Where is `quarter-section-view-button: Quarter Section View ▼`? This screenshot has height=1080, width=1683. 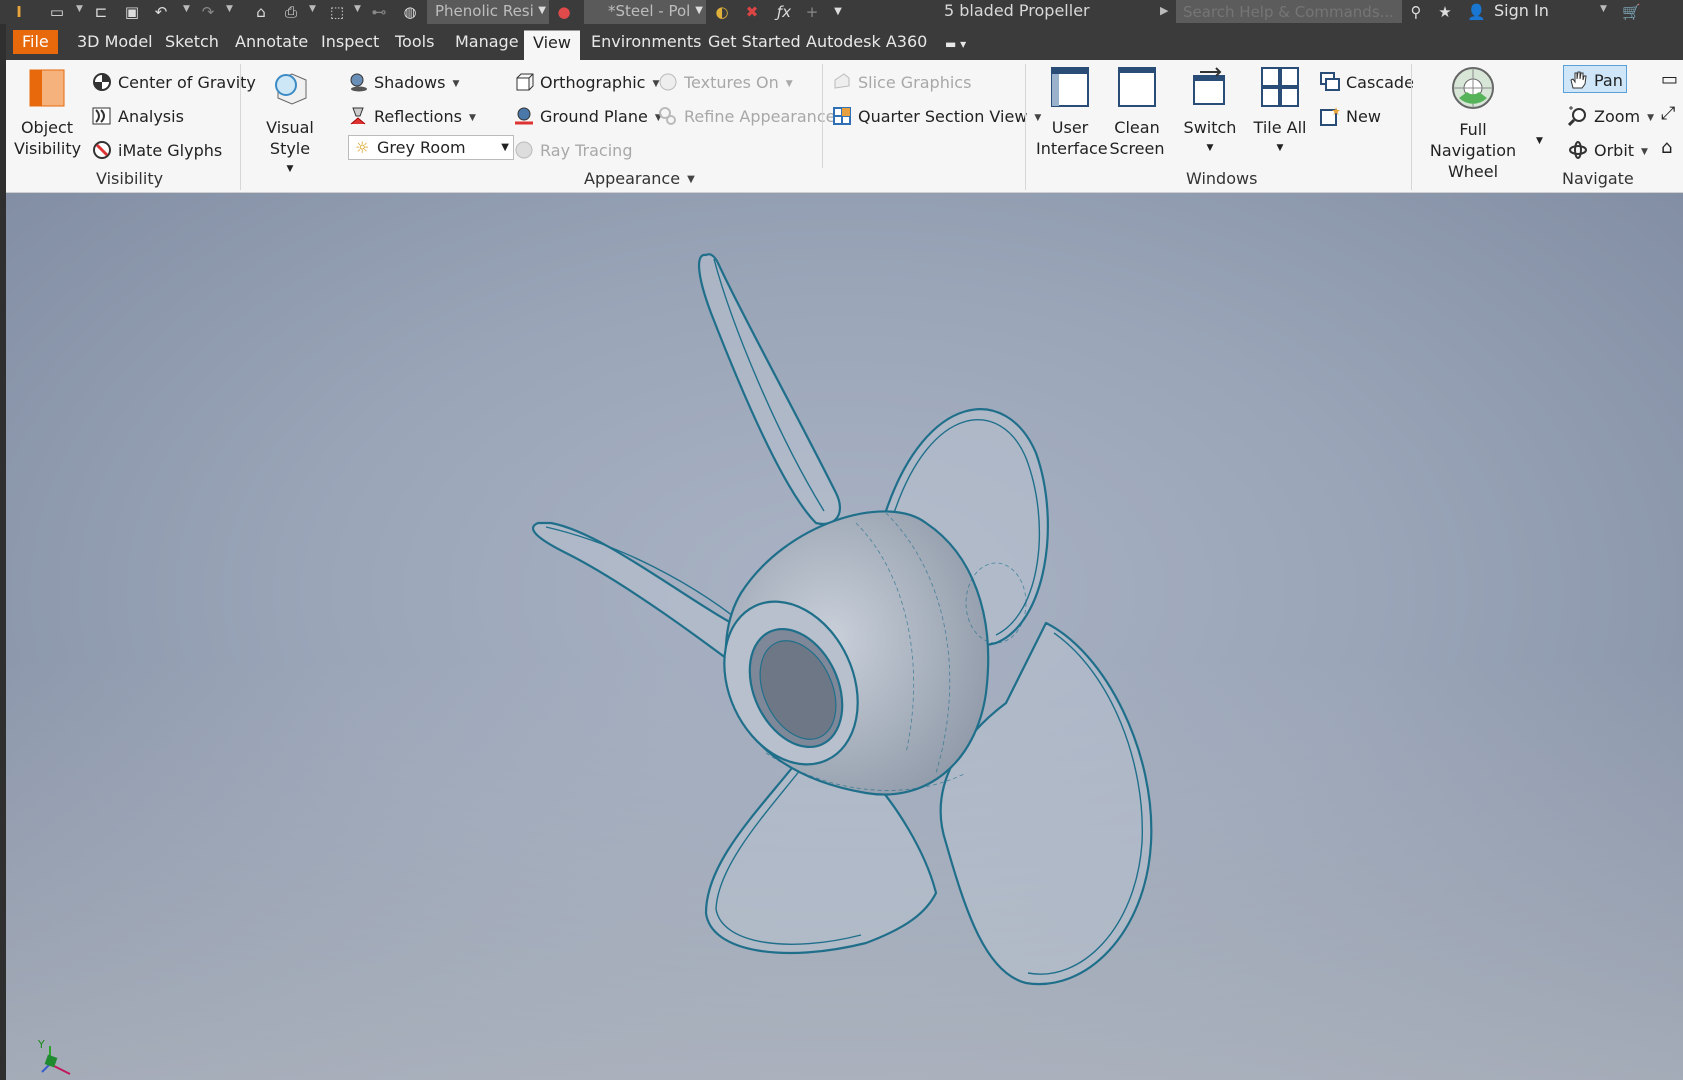
quarter-section-view-button: Quarter Section View ▼ is located at coordinates (936, 117).